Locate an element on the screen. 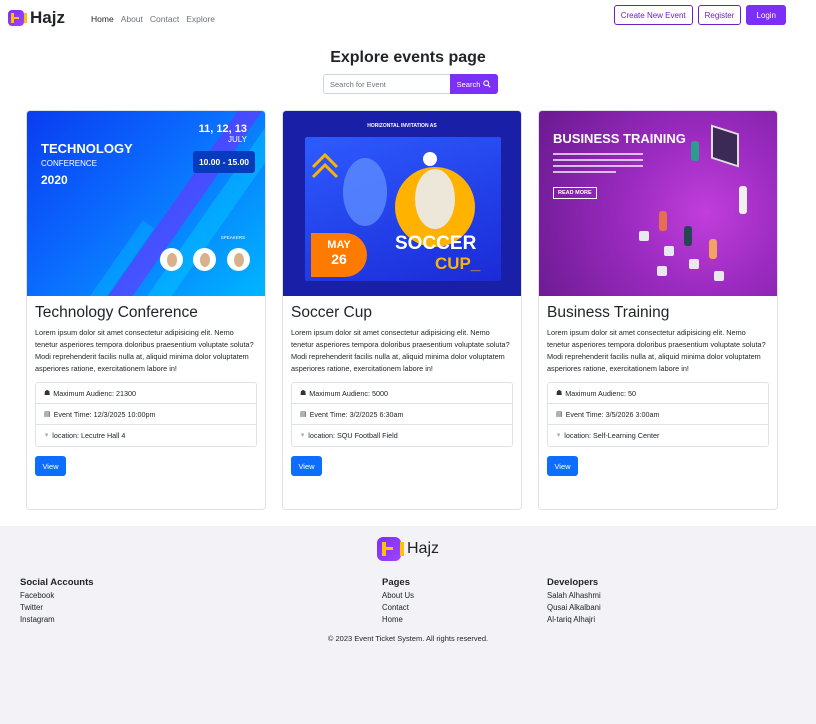 The image size is (816, 724). nav-link-explore: Explore is located at coordinates (200, 19).